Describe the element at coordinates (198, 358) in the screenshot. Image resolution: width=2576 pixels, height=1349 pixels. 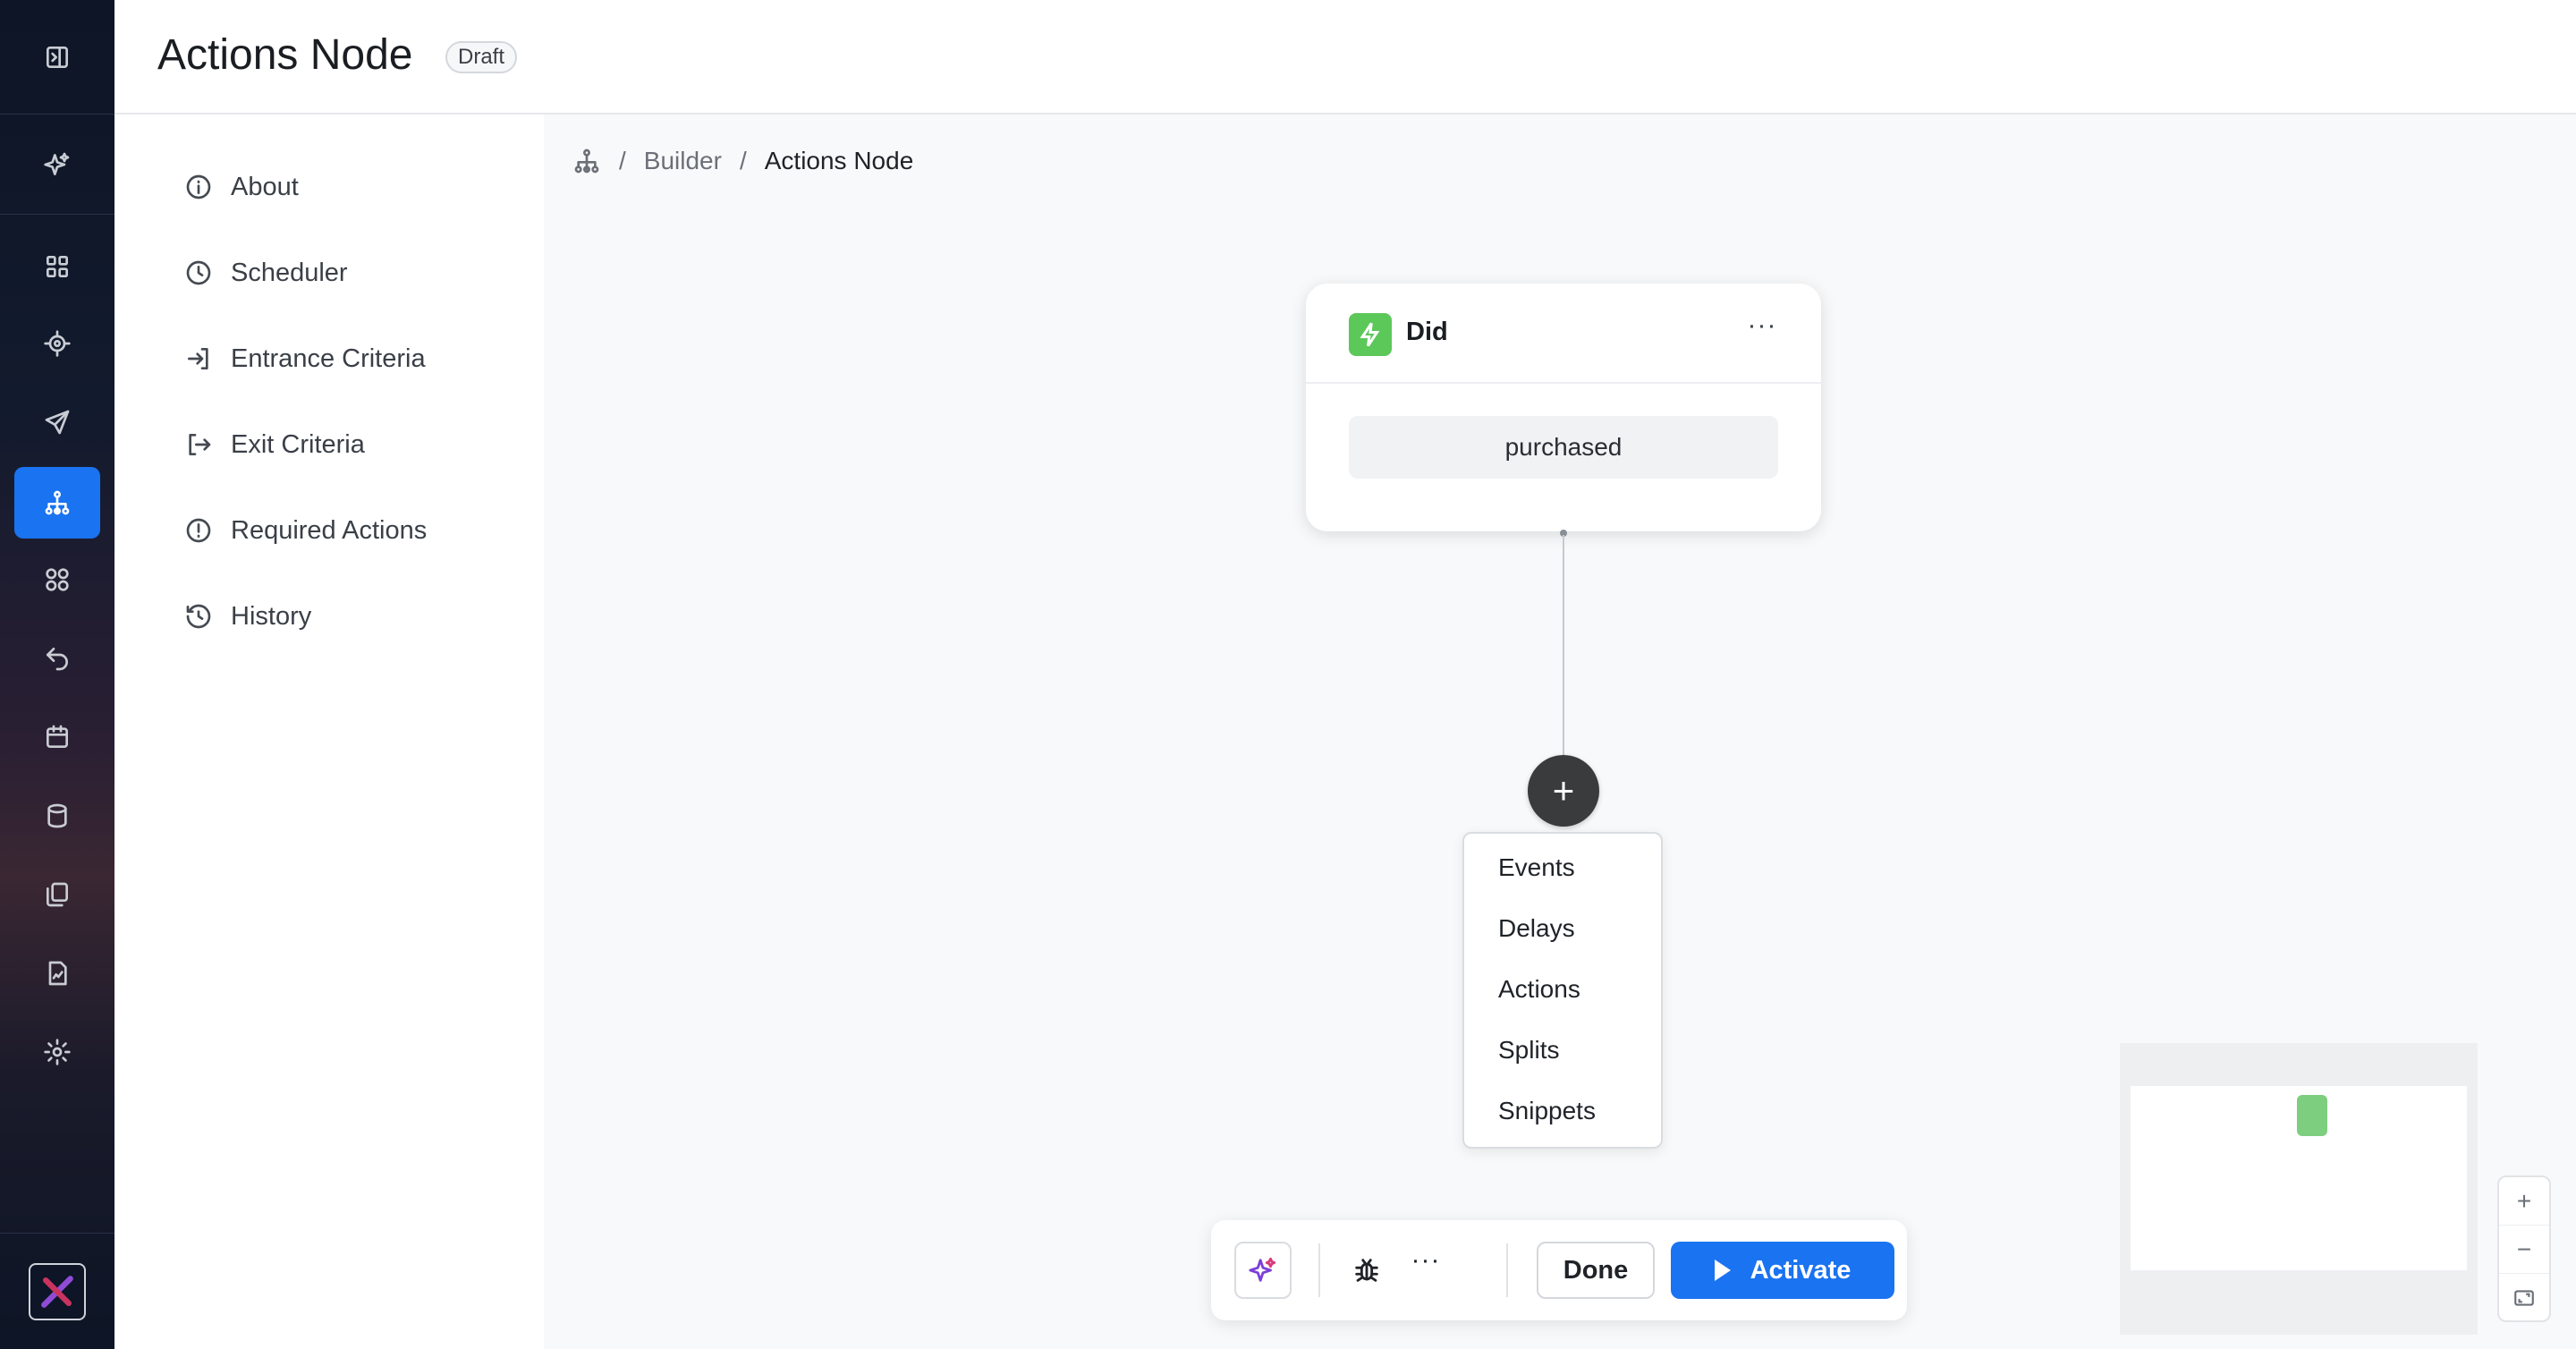
I see `enter-icon` at that location.